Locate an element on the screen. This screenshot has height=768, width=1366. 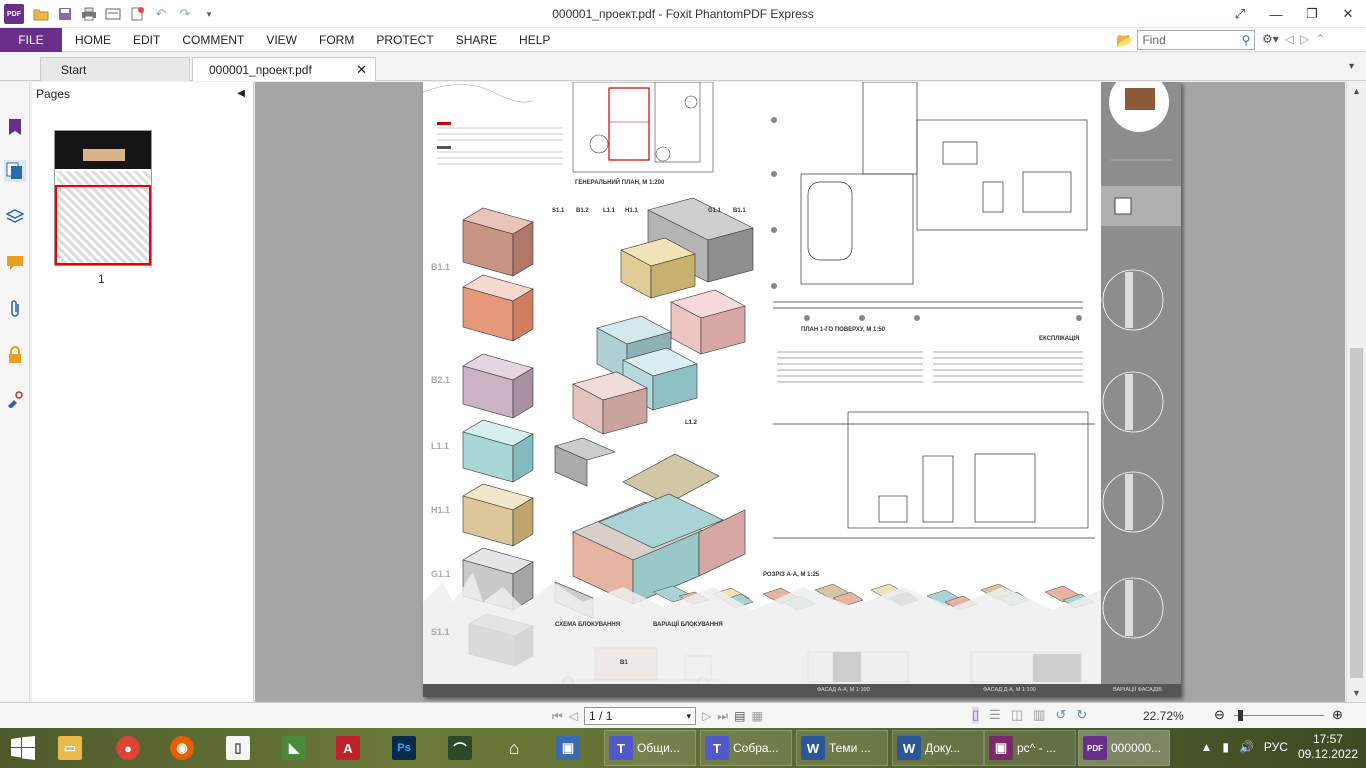
archicad-icon: ⌒ is located at coordinates (462, 748).